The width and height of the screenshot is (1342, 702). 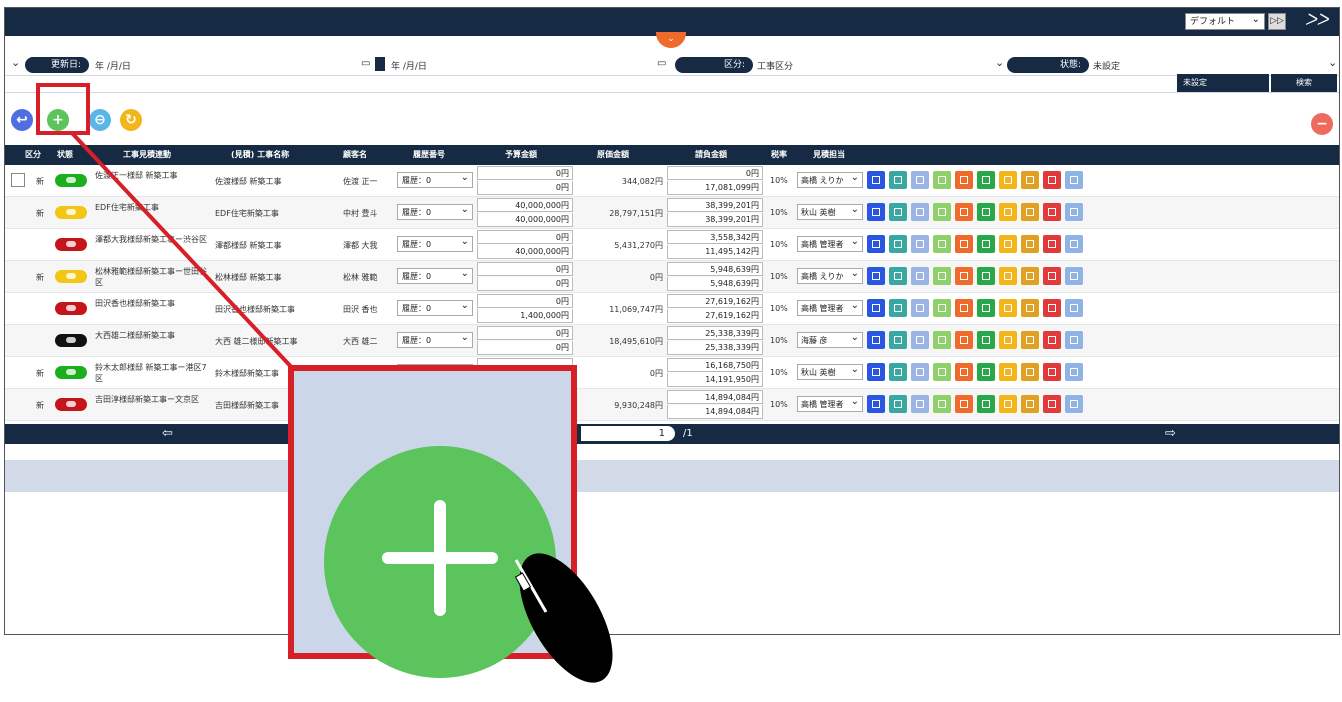 I want to click on mouse-cursor-icon, so click(x=563, y=618).